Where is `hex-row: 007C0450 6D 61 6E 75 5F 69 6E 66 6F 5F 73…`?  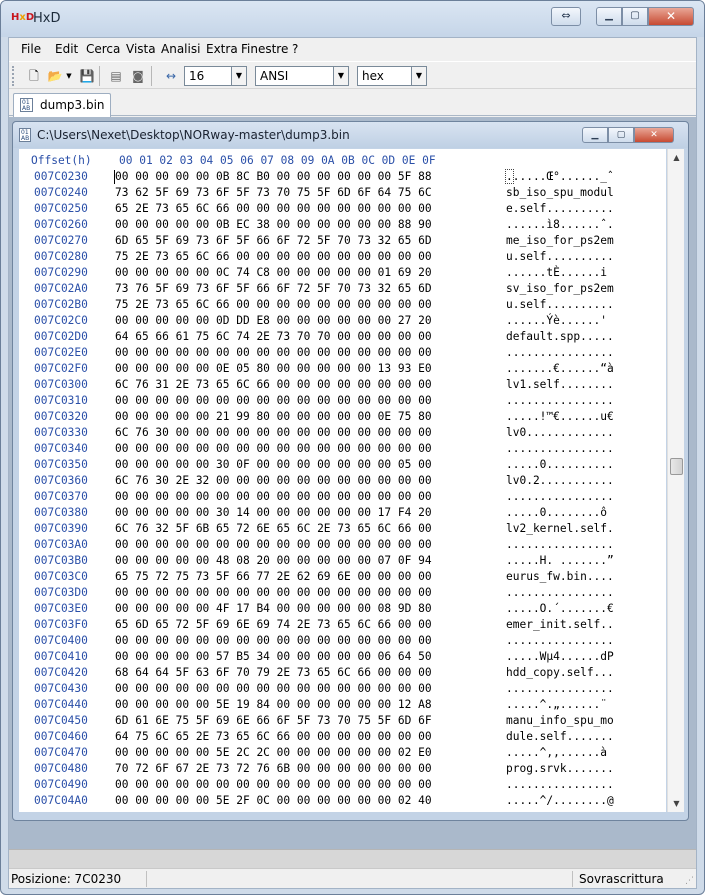 hex-row: 007C0450 6D 61 6E 75 5F 69 6E 66 6F 5F 73… is located at coordinates (342, 722).